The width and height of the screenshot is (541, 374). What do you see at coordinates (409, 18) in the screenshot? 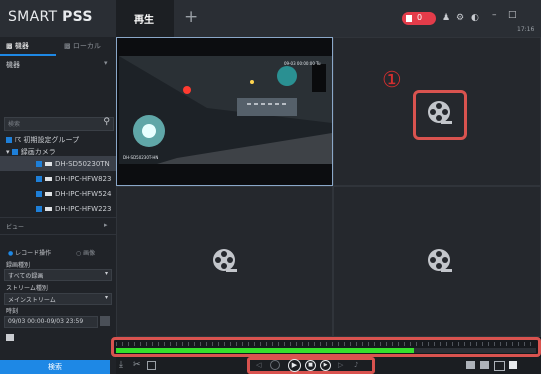
I see `speaker-icon` at bounding box center [409, 18].